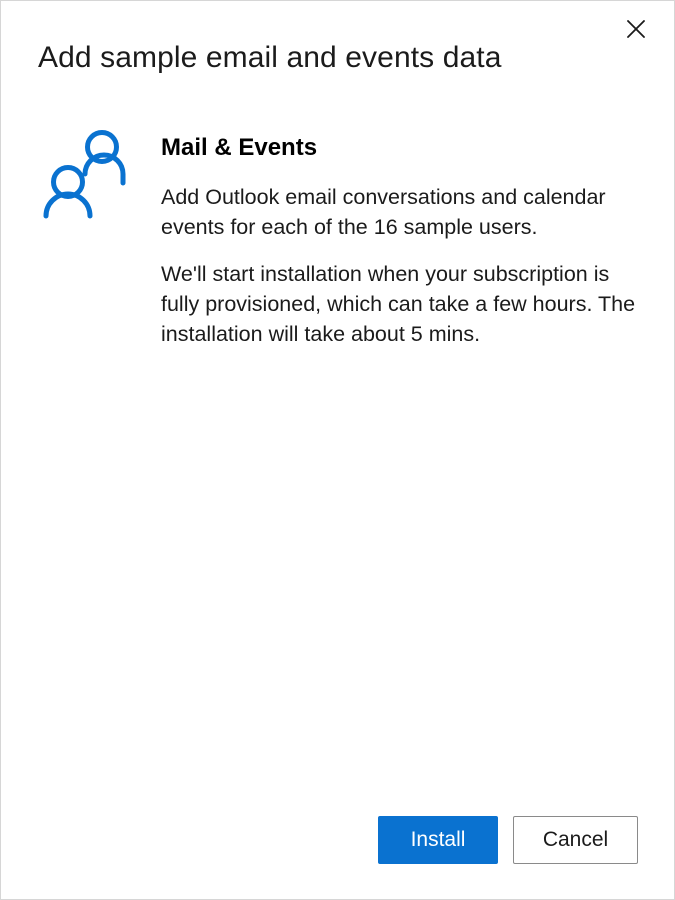 This screenshot has height=900, width=675. What do you see at coordinates (438, 840) in the screenshot?
I see `install-button: Install` at bounding box center [438, 840].